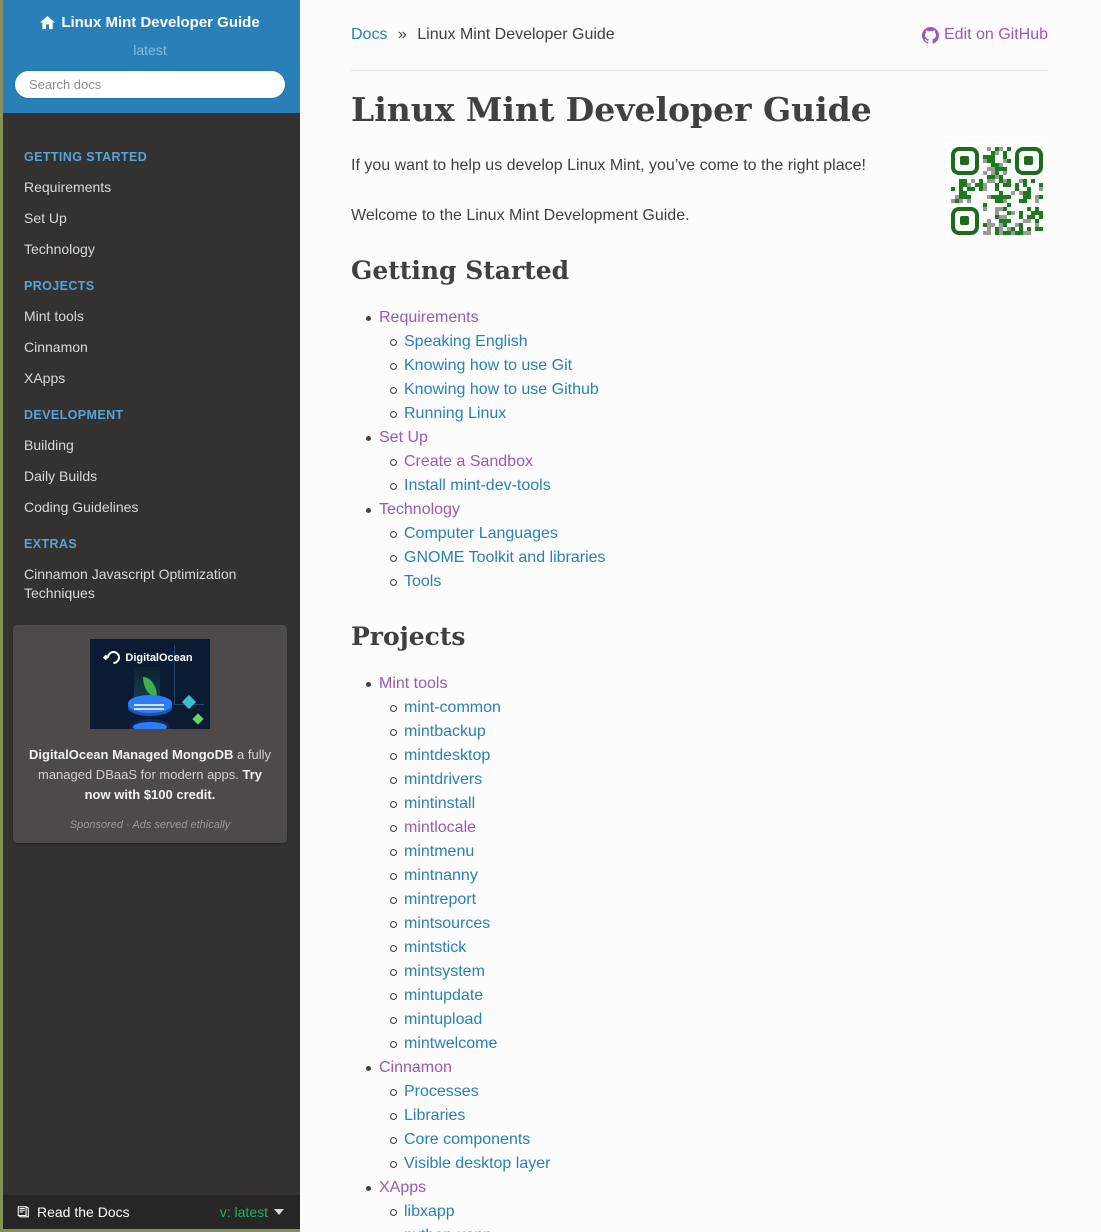 Image resolution: width=1101 pixels, height=1232 pixels. Describe the element at coordinates (719, 414) in the screenshot. I see `toc-subitem: Running Linux` at that location.